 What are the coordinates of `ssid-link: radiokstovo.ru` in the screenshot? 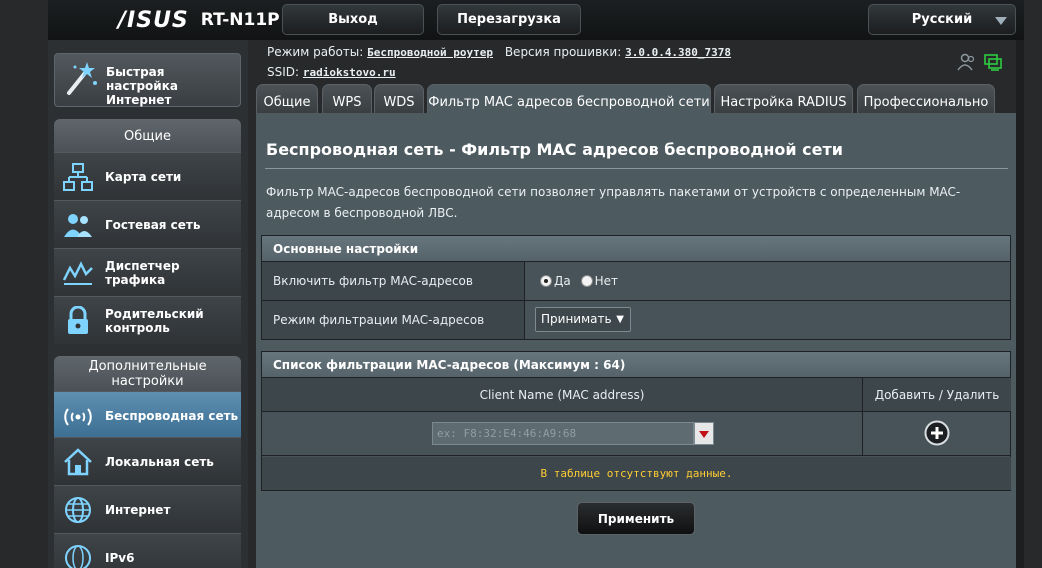 It's located at (349, 72).